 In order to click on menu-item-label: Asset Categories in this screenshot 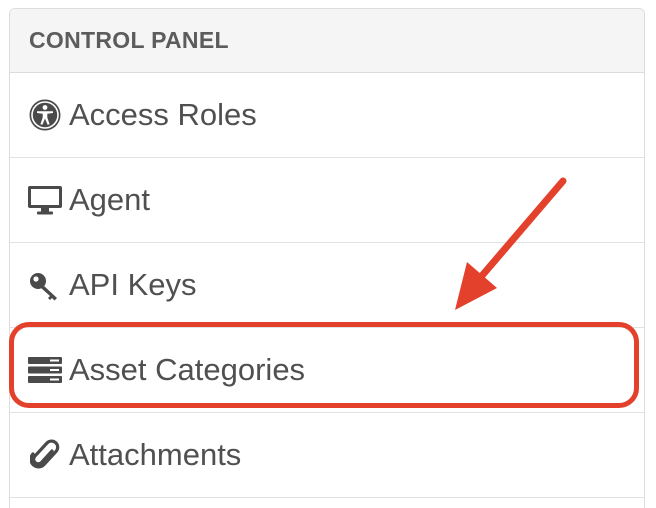, I will do `click(187, 369)`.